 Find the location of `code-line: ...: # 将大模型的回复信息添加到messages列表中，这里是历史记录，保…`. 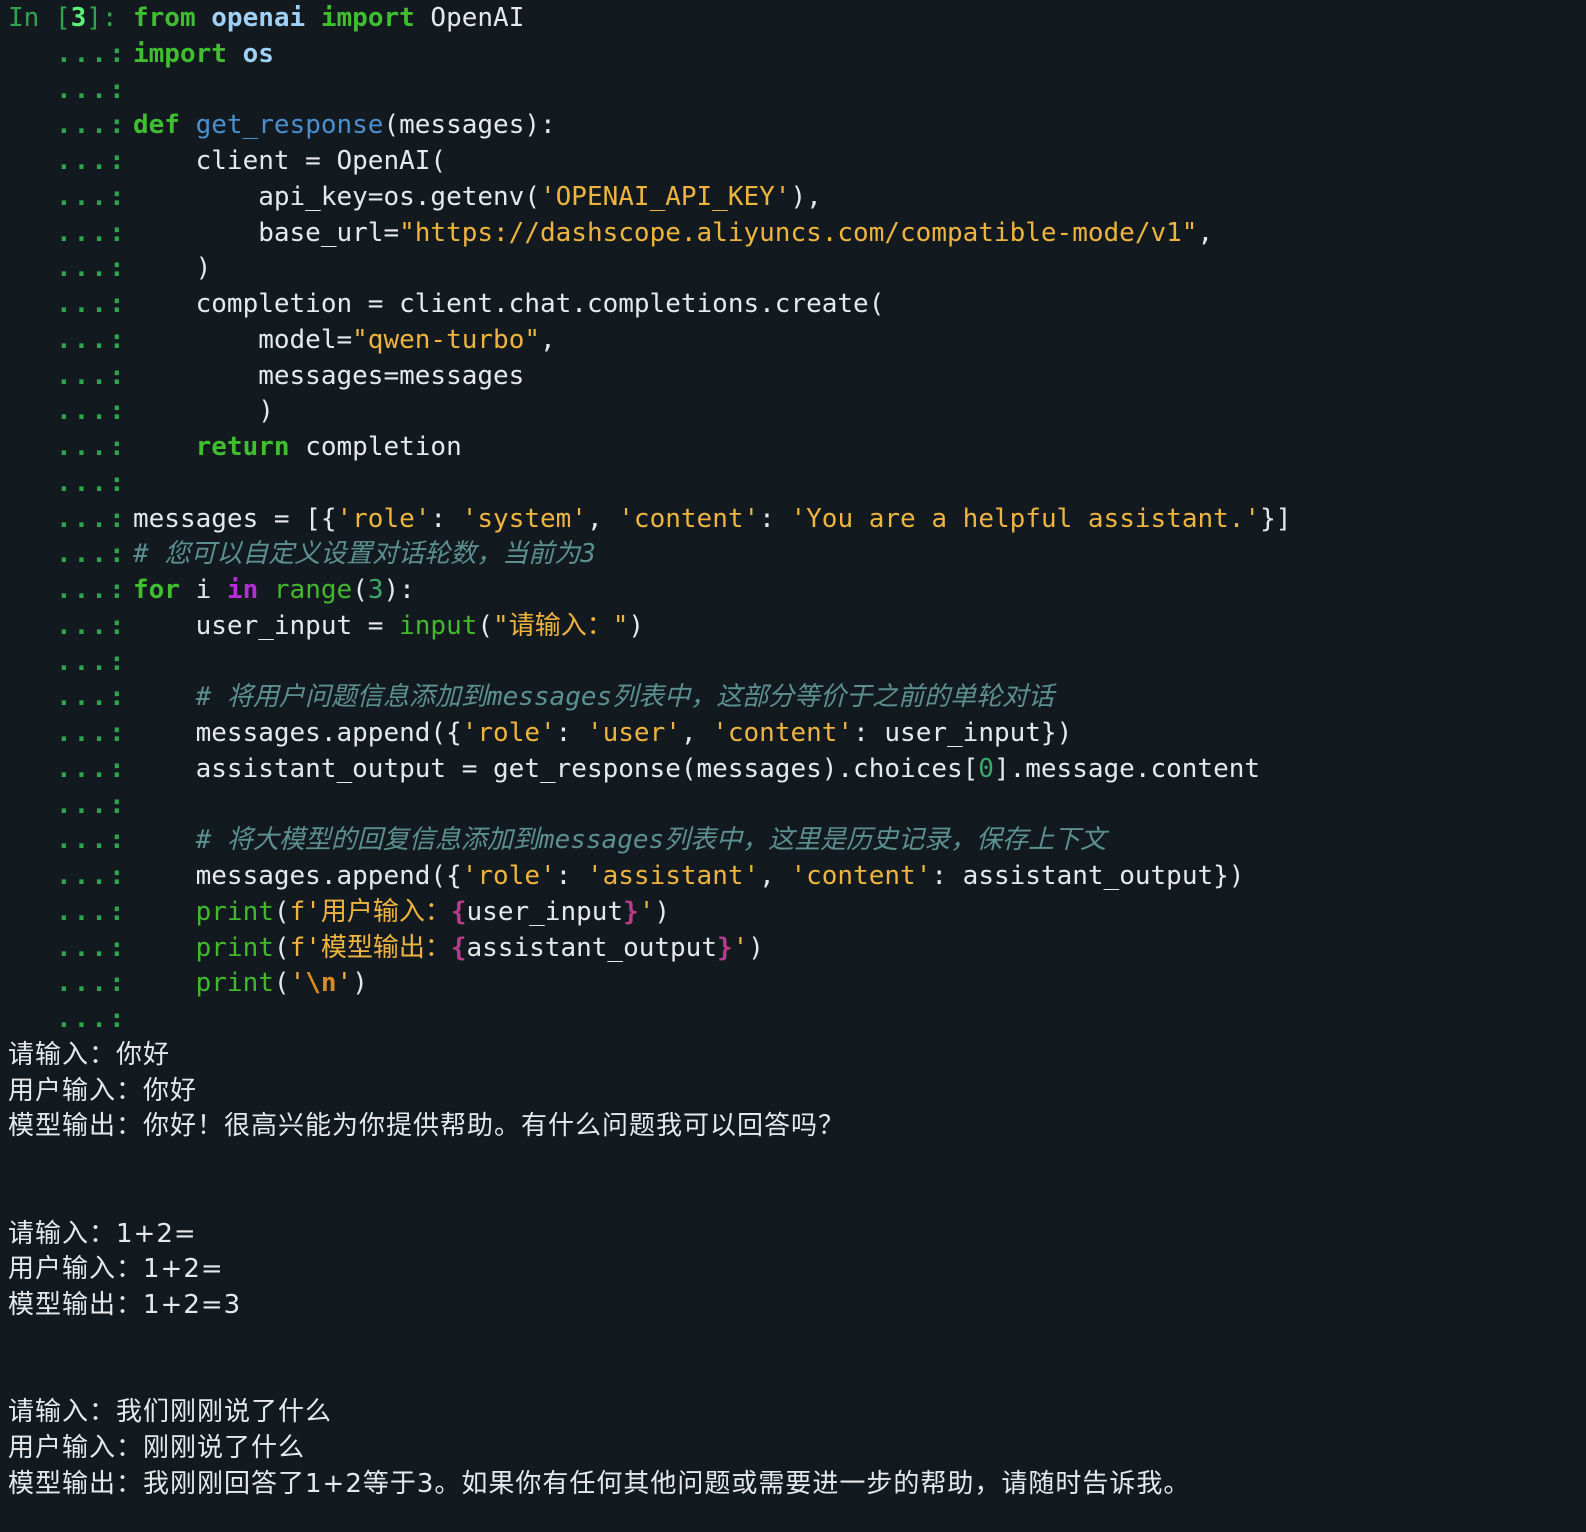

code-line: ...: # 将大模型的回复信息添加到messages列表中，这里是历史记录，保… is located at coordinates (793, 840).